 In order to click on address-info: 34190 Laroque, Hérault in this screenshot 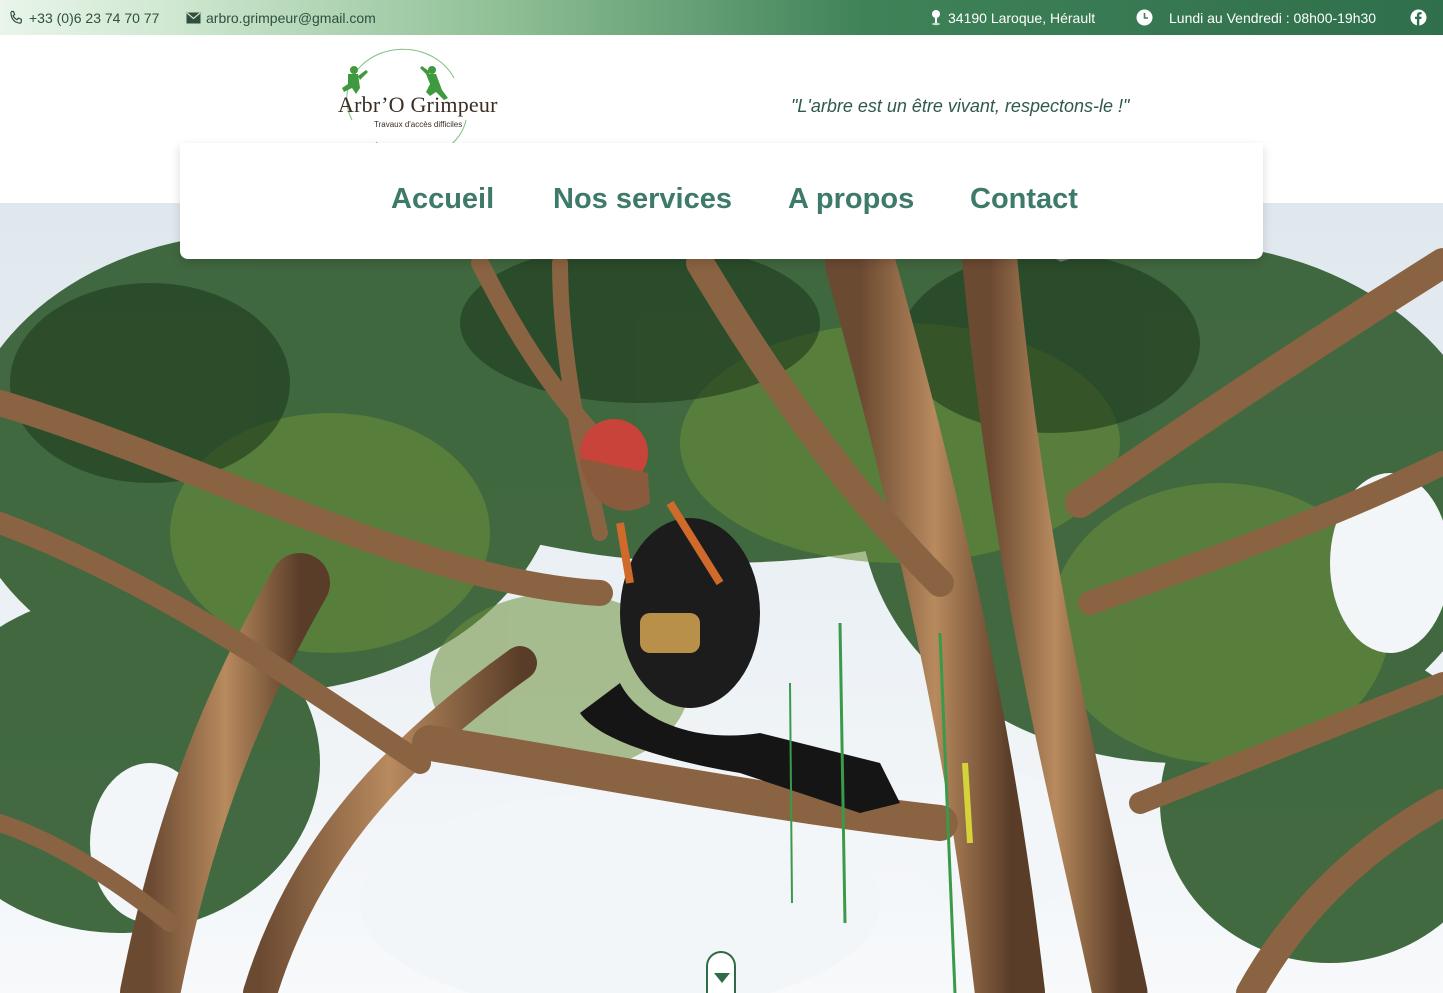, I will do `click(1012, 17)`.